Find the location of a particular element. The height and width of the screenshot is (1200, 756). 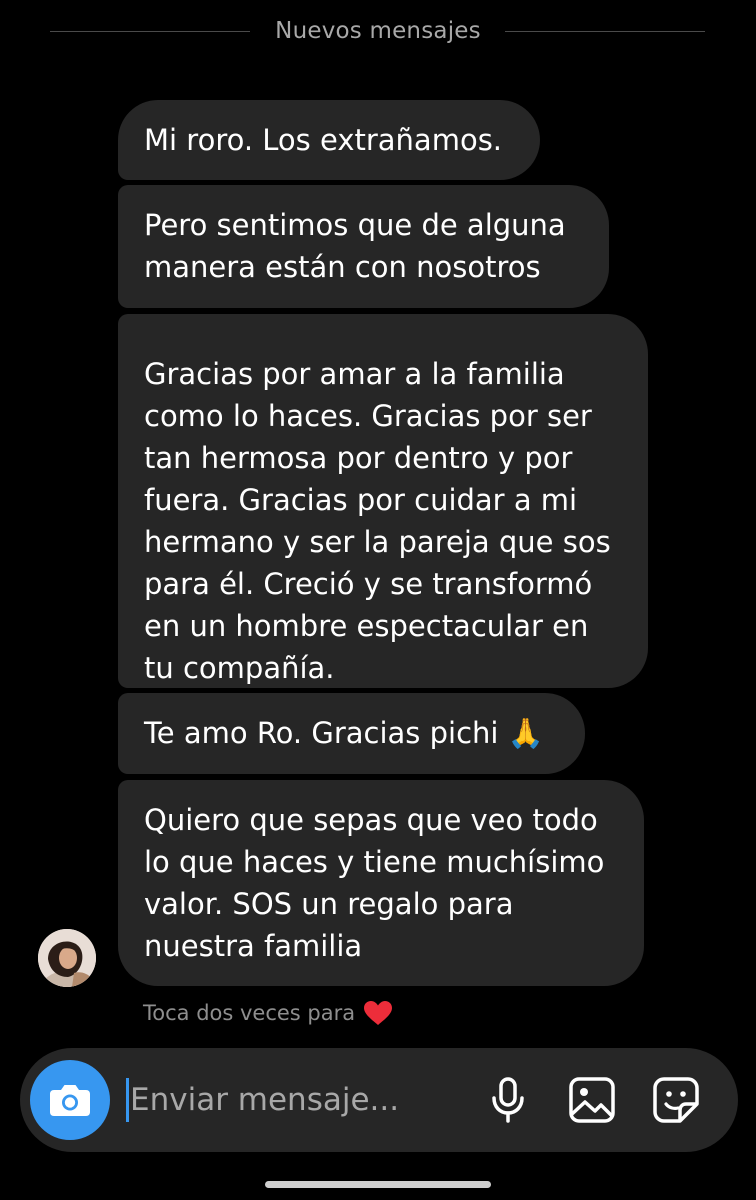

gallery-button is located at coordinates (592, 1100).